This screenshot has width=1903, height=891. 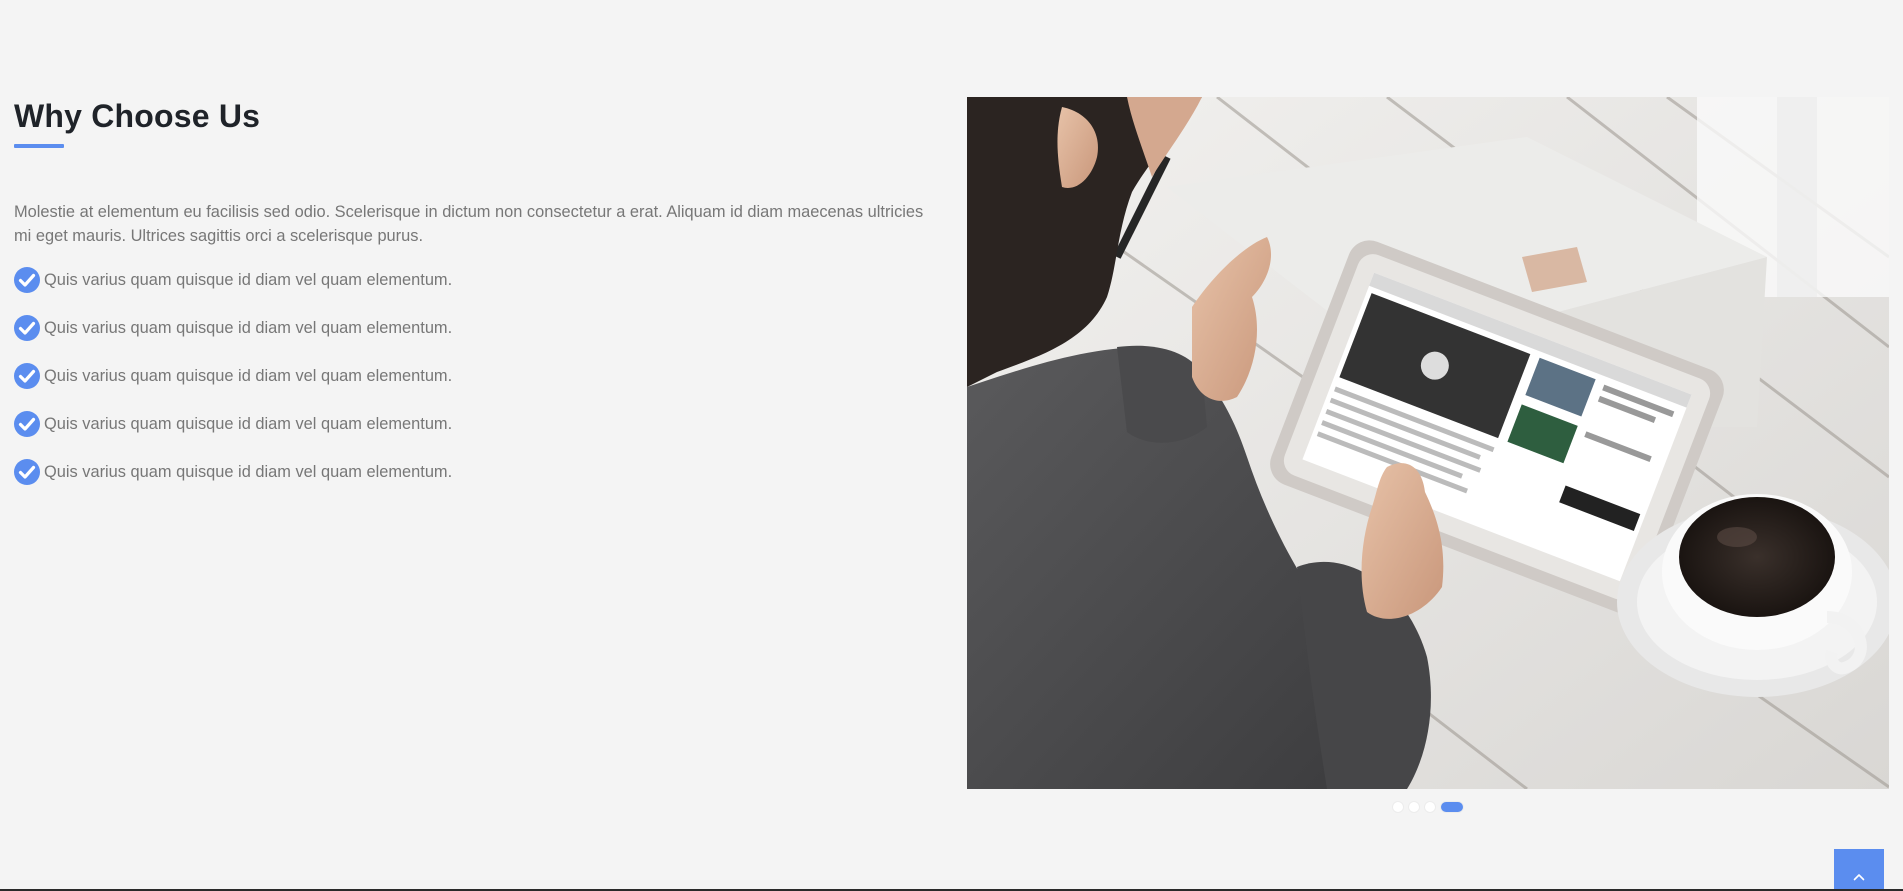 What do you see at coordinates (39, 146) in the screenshot?
I see `title-underline` at bounding box center [39, 146].